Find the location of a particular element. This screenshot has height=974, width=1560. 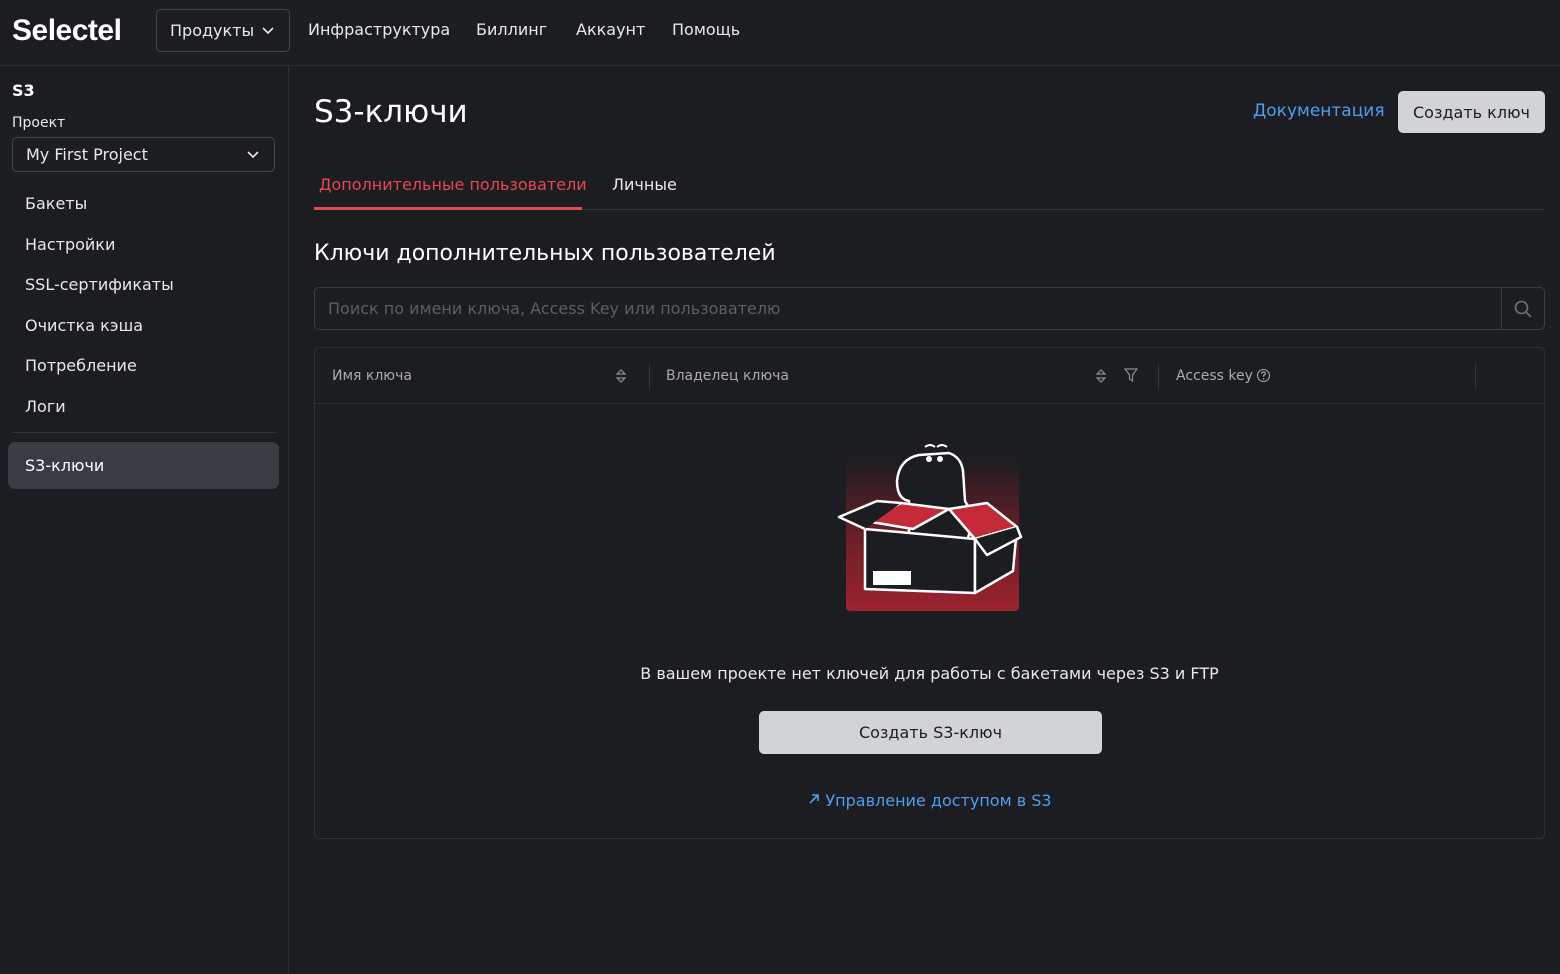

external-arrow-icon is located at coordinates (814, 799).